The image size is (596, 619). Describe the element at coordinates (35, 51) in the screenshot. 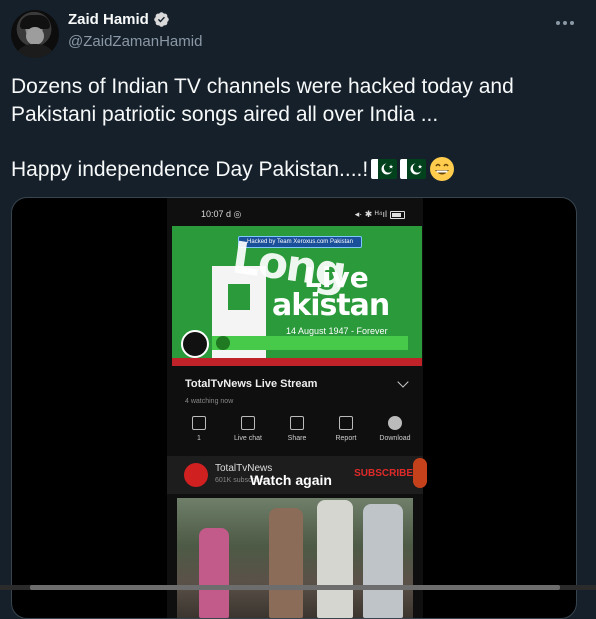

I see `avatar-shoulders` at that location.